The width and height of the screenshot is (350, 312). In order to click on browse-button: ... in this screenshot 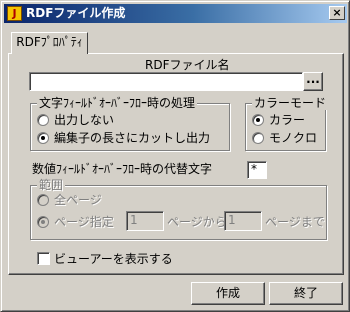, I will do `click(313, 81)`.